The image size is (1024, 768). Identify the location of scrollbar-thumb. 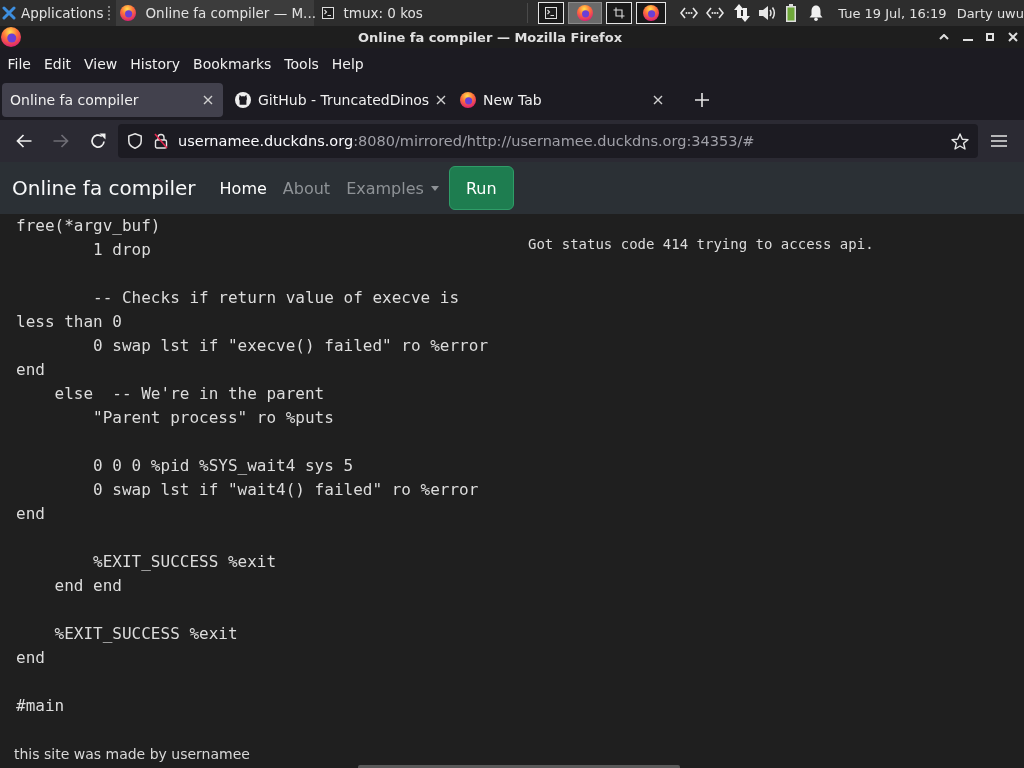
(519, 766).